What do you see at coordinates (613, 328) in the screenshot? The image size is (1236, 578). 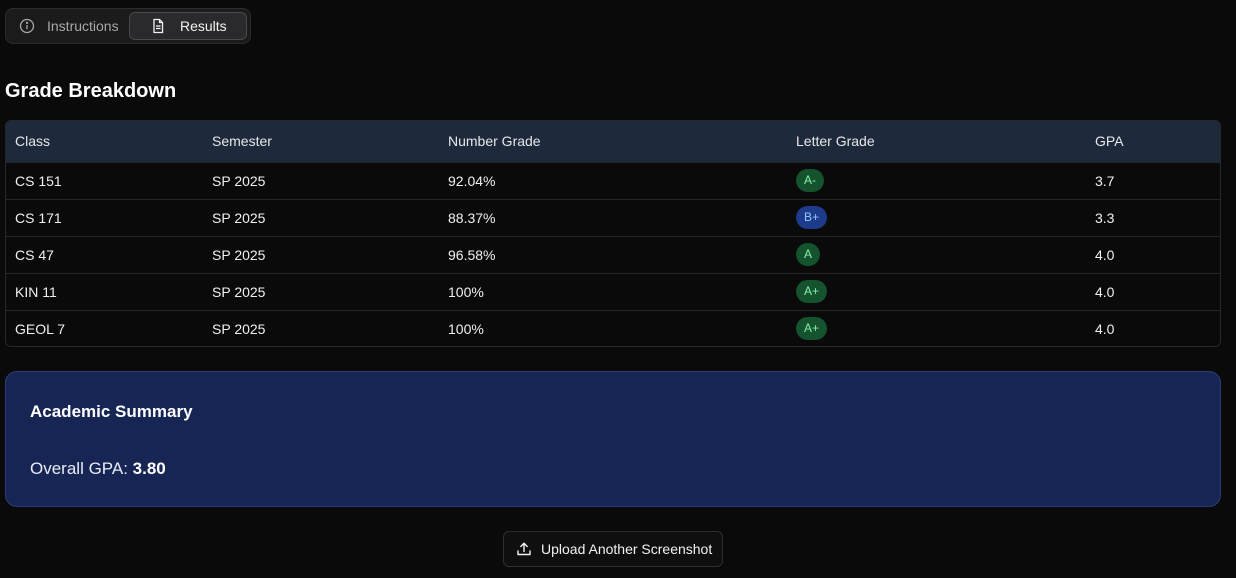 I see `table-row: GEOL 7 SP 2025 100% A+ 4.0` at bounding box center [613, 328].